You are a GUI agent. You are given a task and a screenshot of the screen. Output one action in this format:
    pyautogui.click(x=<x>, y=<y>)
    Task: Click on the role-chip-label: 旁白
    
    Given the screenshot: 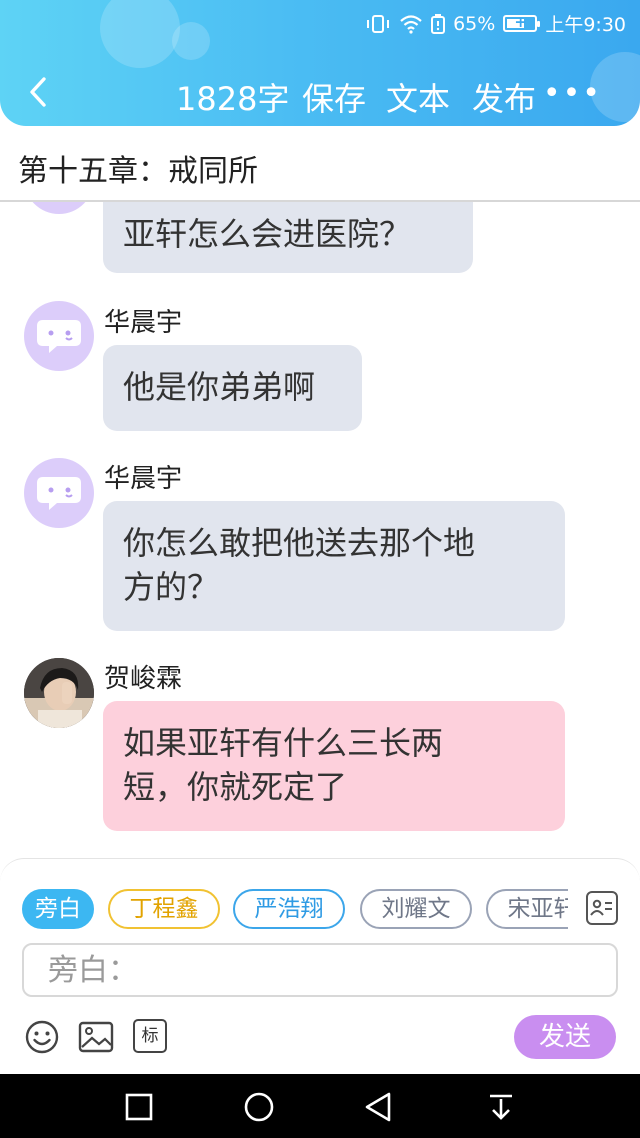 What is the action you would take?
    pyautogui.click(x=58, y=909)
    